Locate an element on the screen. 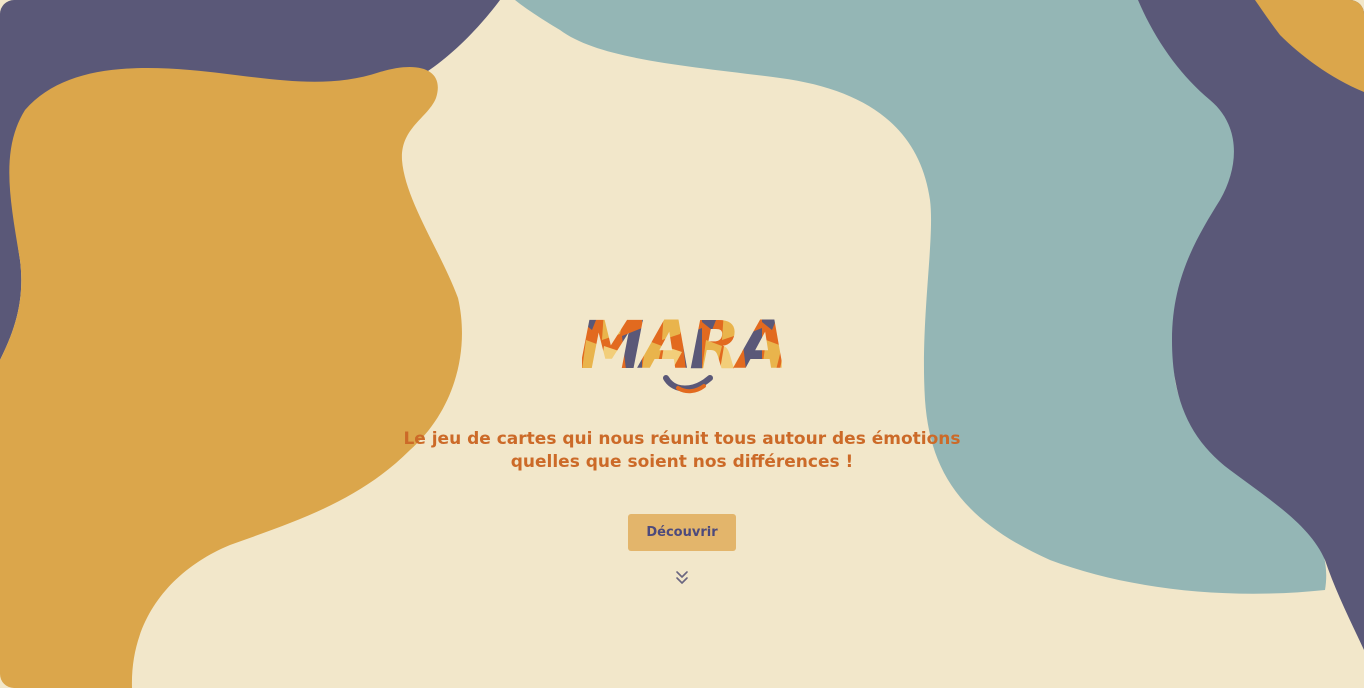 Image resolution: width=1364 pixels, height=688 pixels. logo-wordmark: MARA is located at coordinates (682, 345).